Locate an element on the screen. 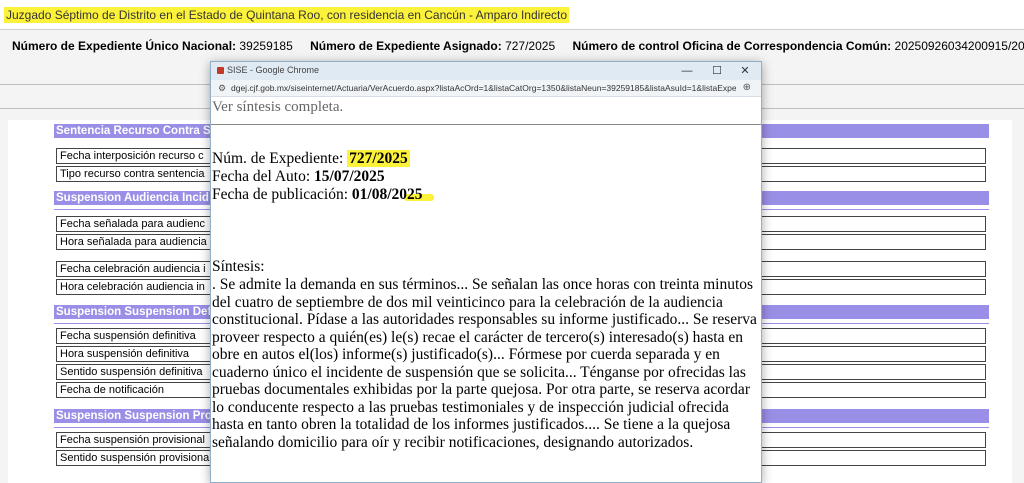 The image size is (1024, 483). content-divider is located at coordinates (486, 124).